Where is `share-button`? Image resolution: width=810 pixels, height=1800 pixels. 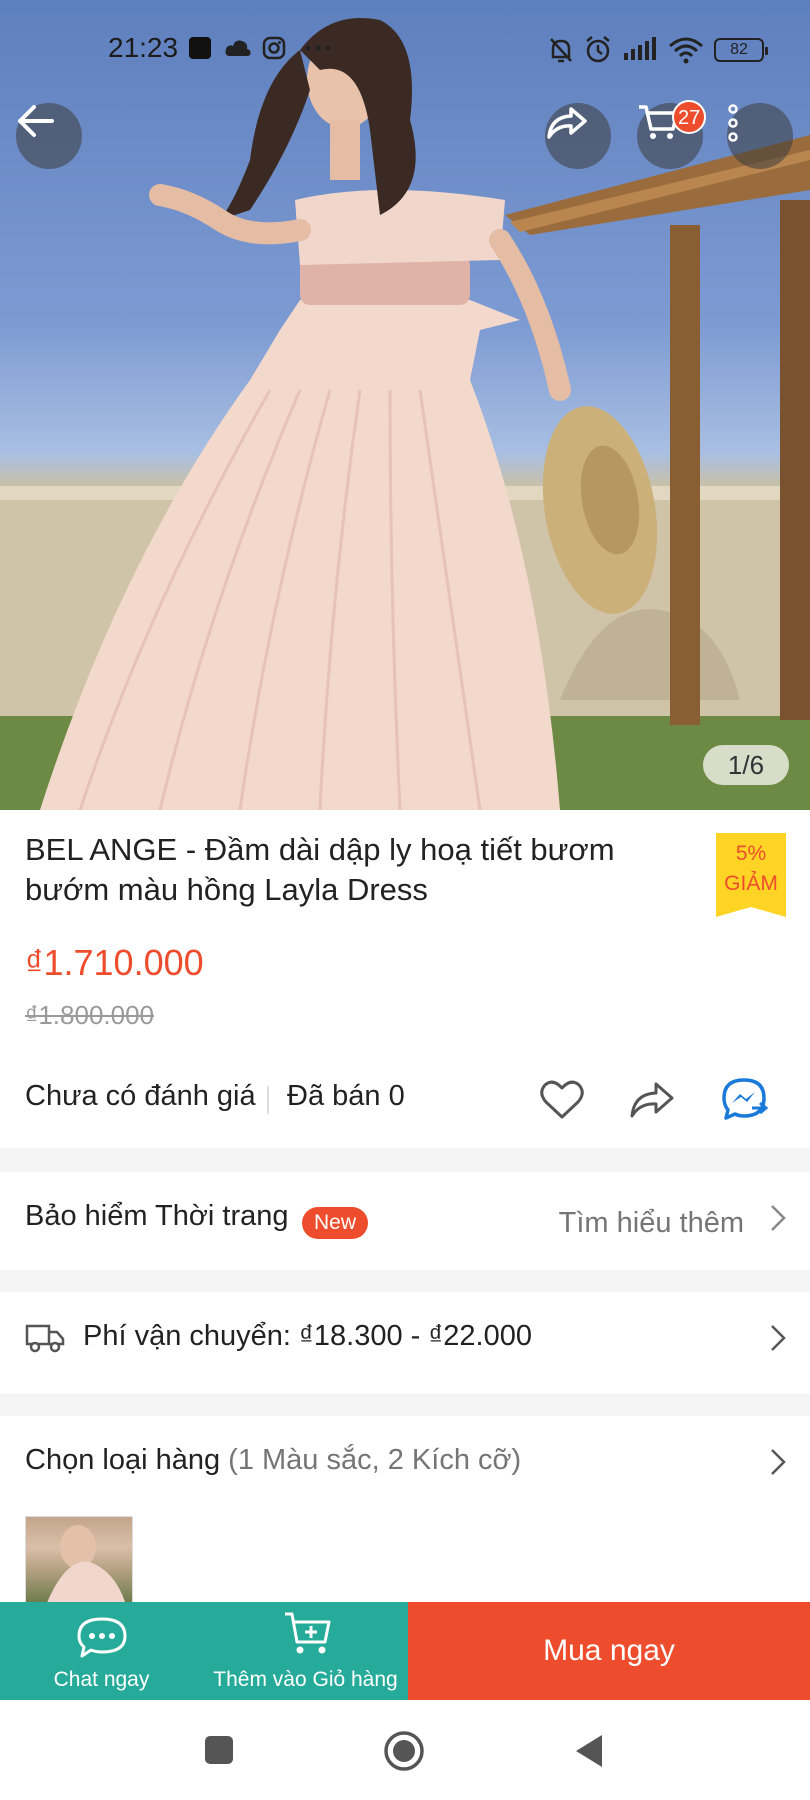
share-button is located at coordinates (578, 136).